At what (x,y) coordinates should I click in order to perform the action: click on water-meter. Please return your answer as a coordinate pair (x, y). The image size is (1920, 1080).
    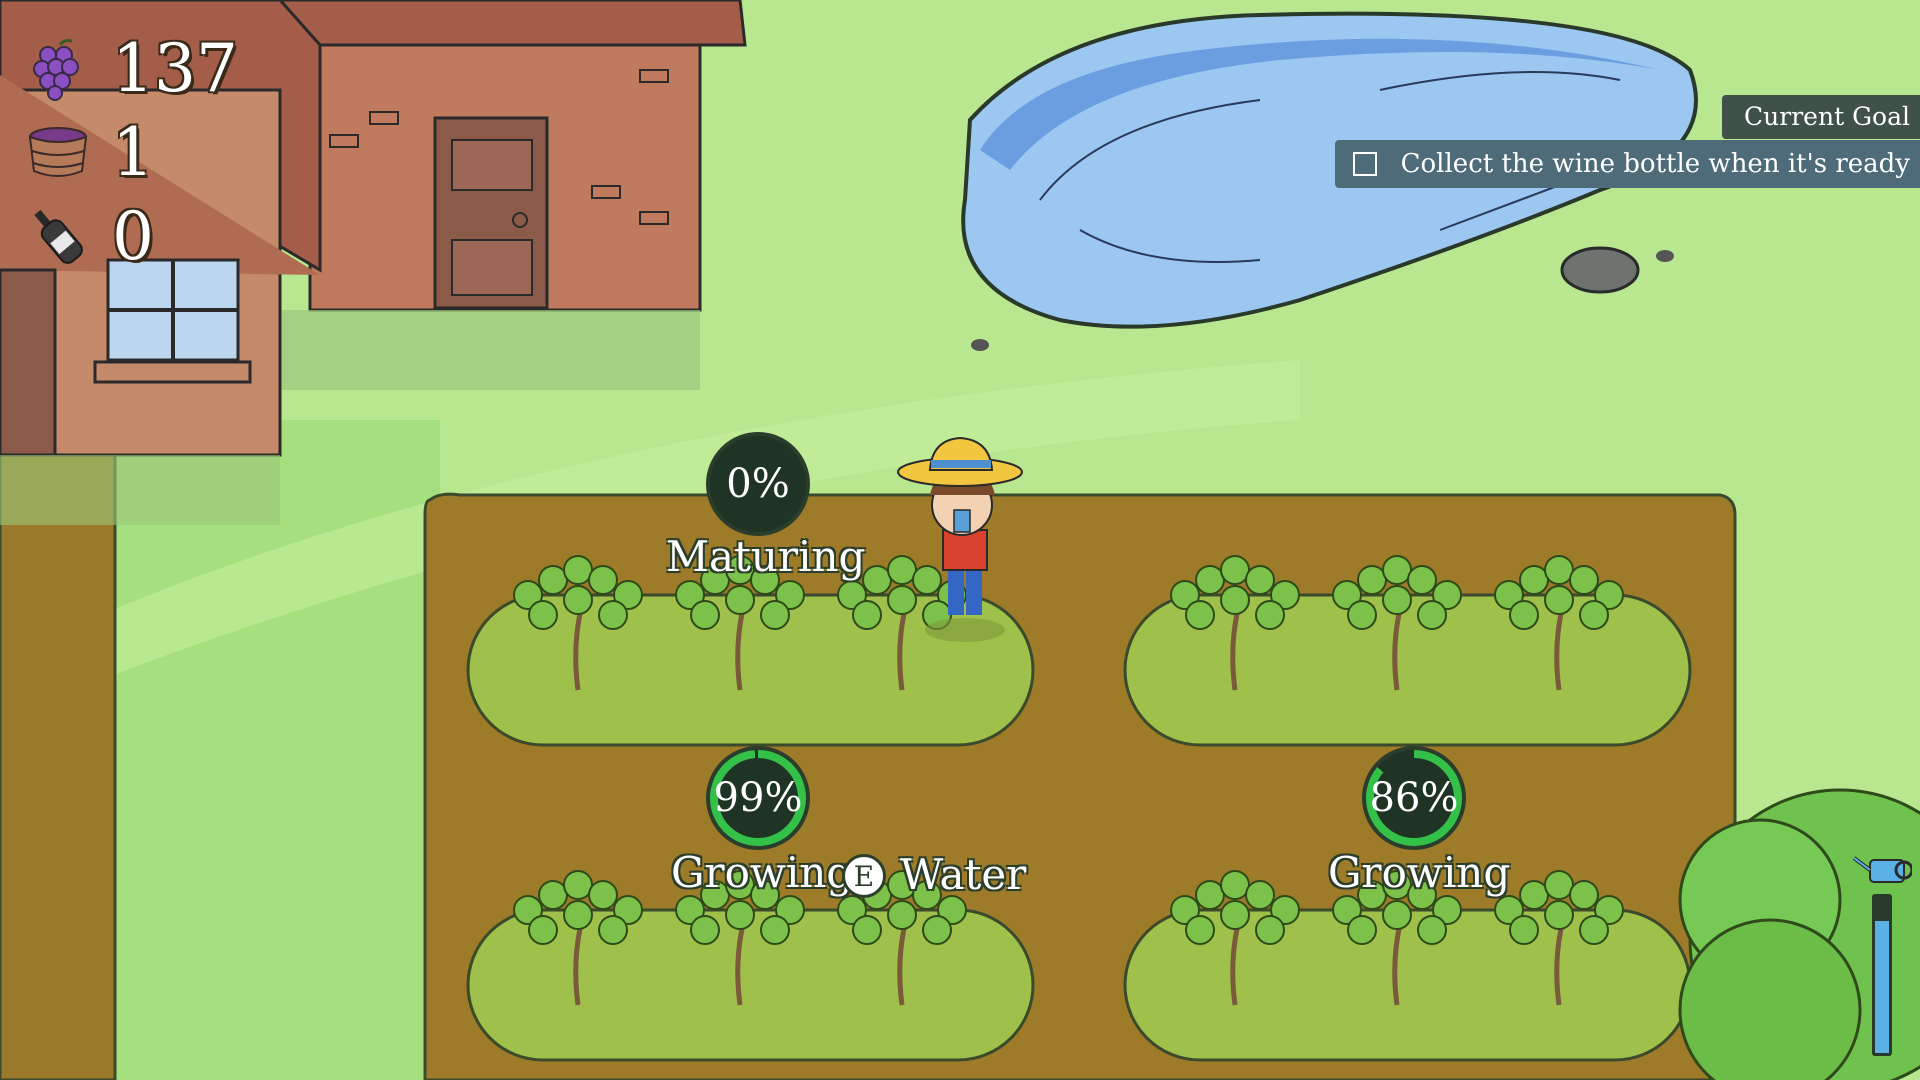
    Looking at the image, I should click on (1883, 957).